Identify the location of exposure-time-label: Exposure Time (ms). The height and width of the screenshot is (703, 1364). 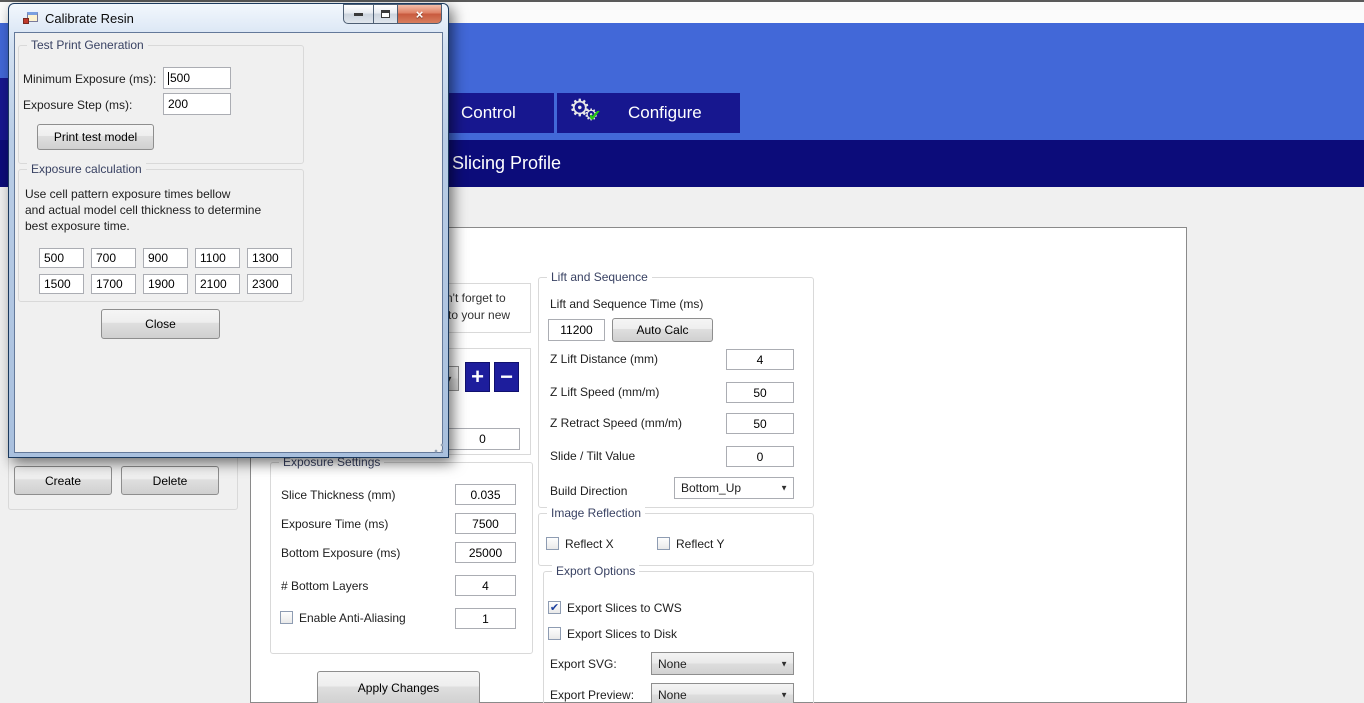
(335, 524).